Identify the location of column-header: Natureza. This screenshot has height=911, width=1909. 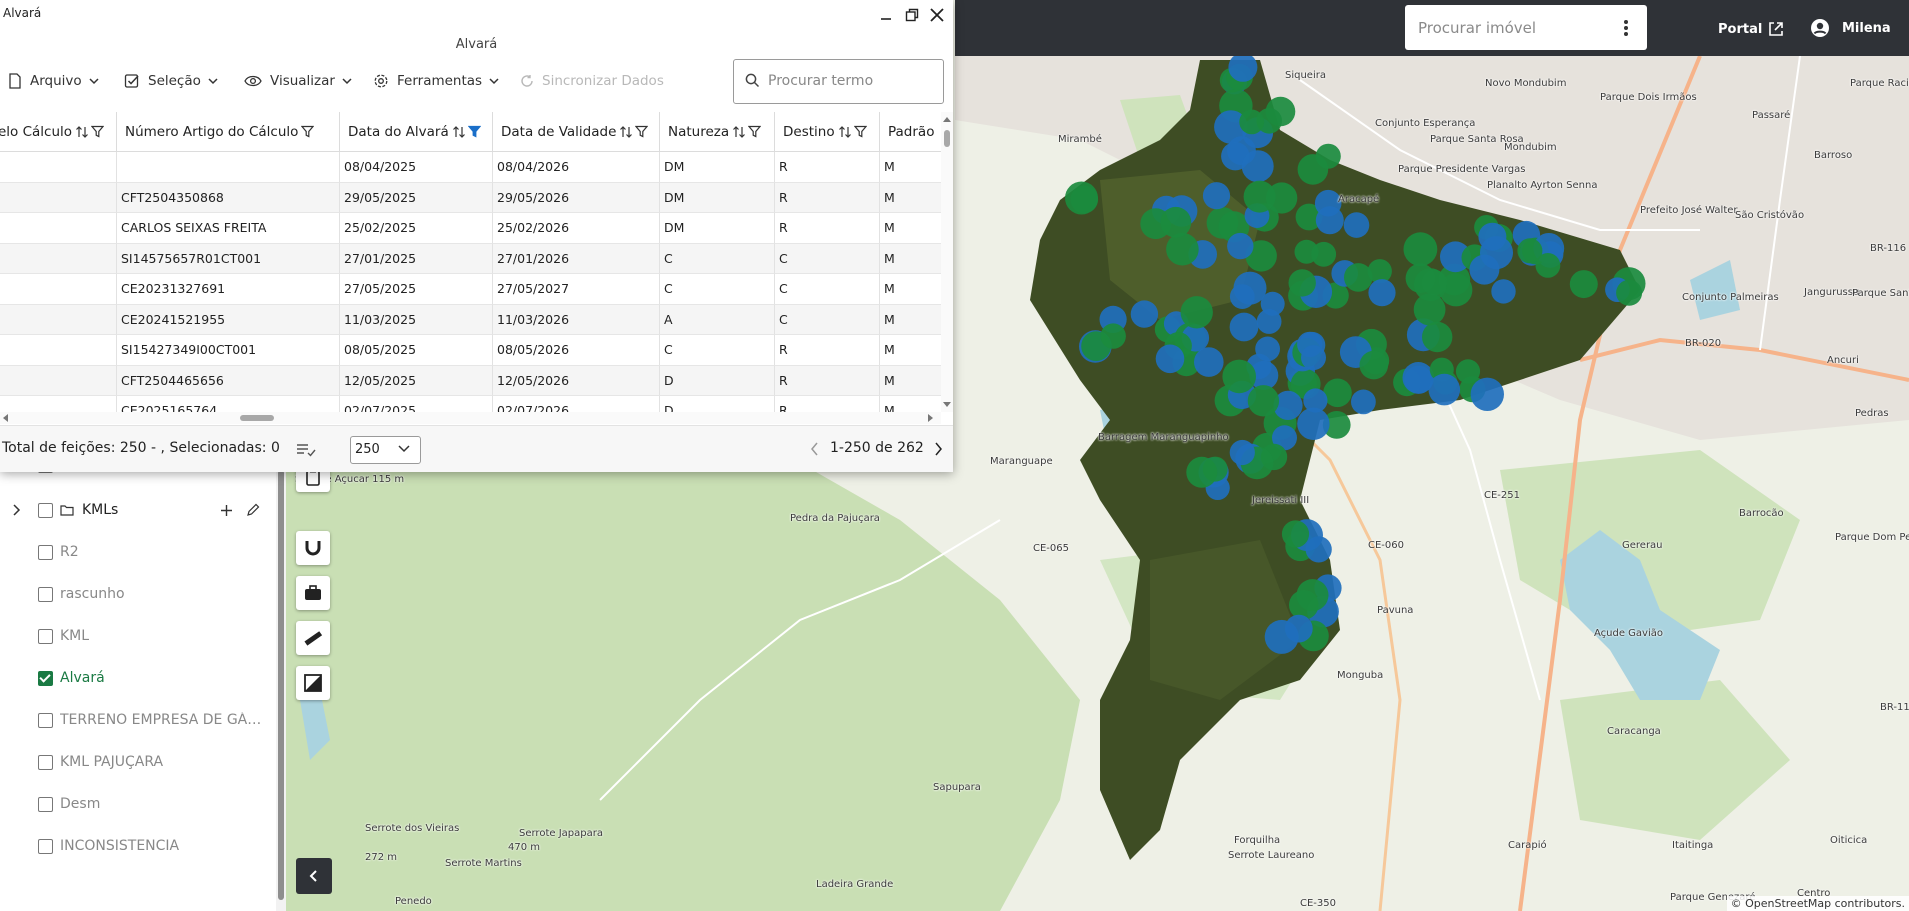
(717, 132).